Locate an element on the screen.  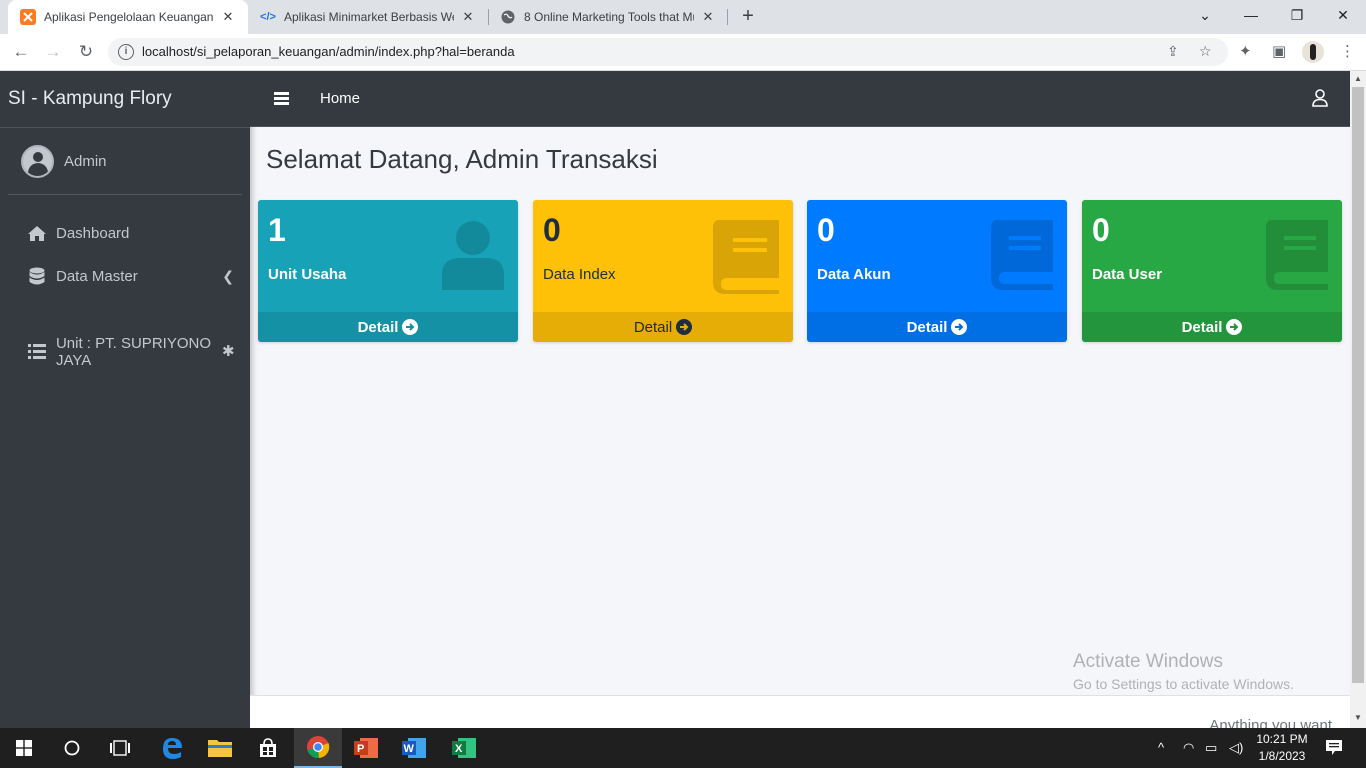
hamburger-menu-icon is located at coordinates (281, 98).